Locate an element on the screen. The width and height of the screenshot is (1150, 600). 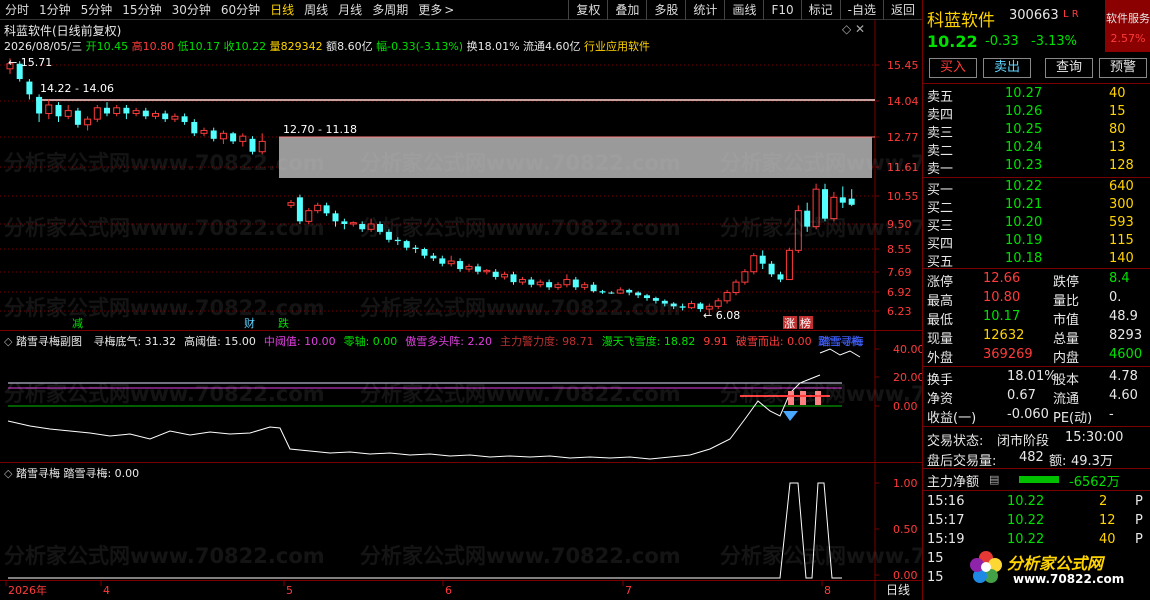
bid-level-price: 10.22 is located at coordinates (1024, 186).